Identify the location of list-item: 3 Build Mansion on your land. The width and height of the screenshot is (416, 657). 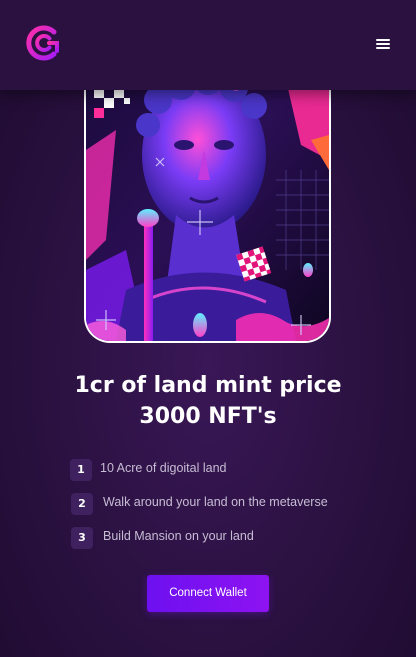
(235, 541).